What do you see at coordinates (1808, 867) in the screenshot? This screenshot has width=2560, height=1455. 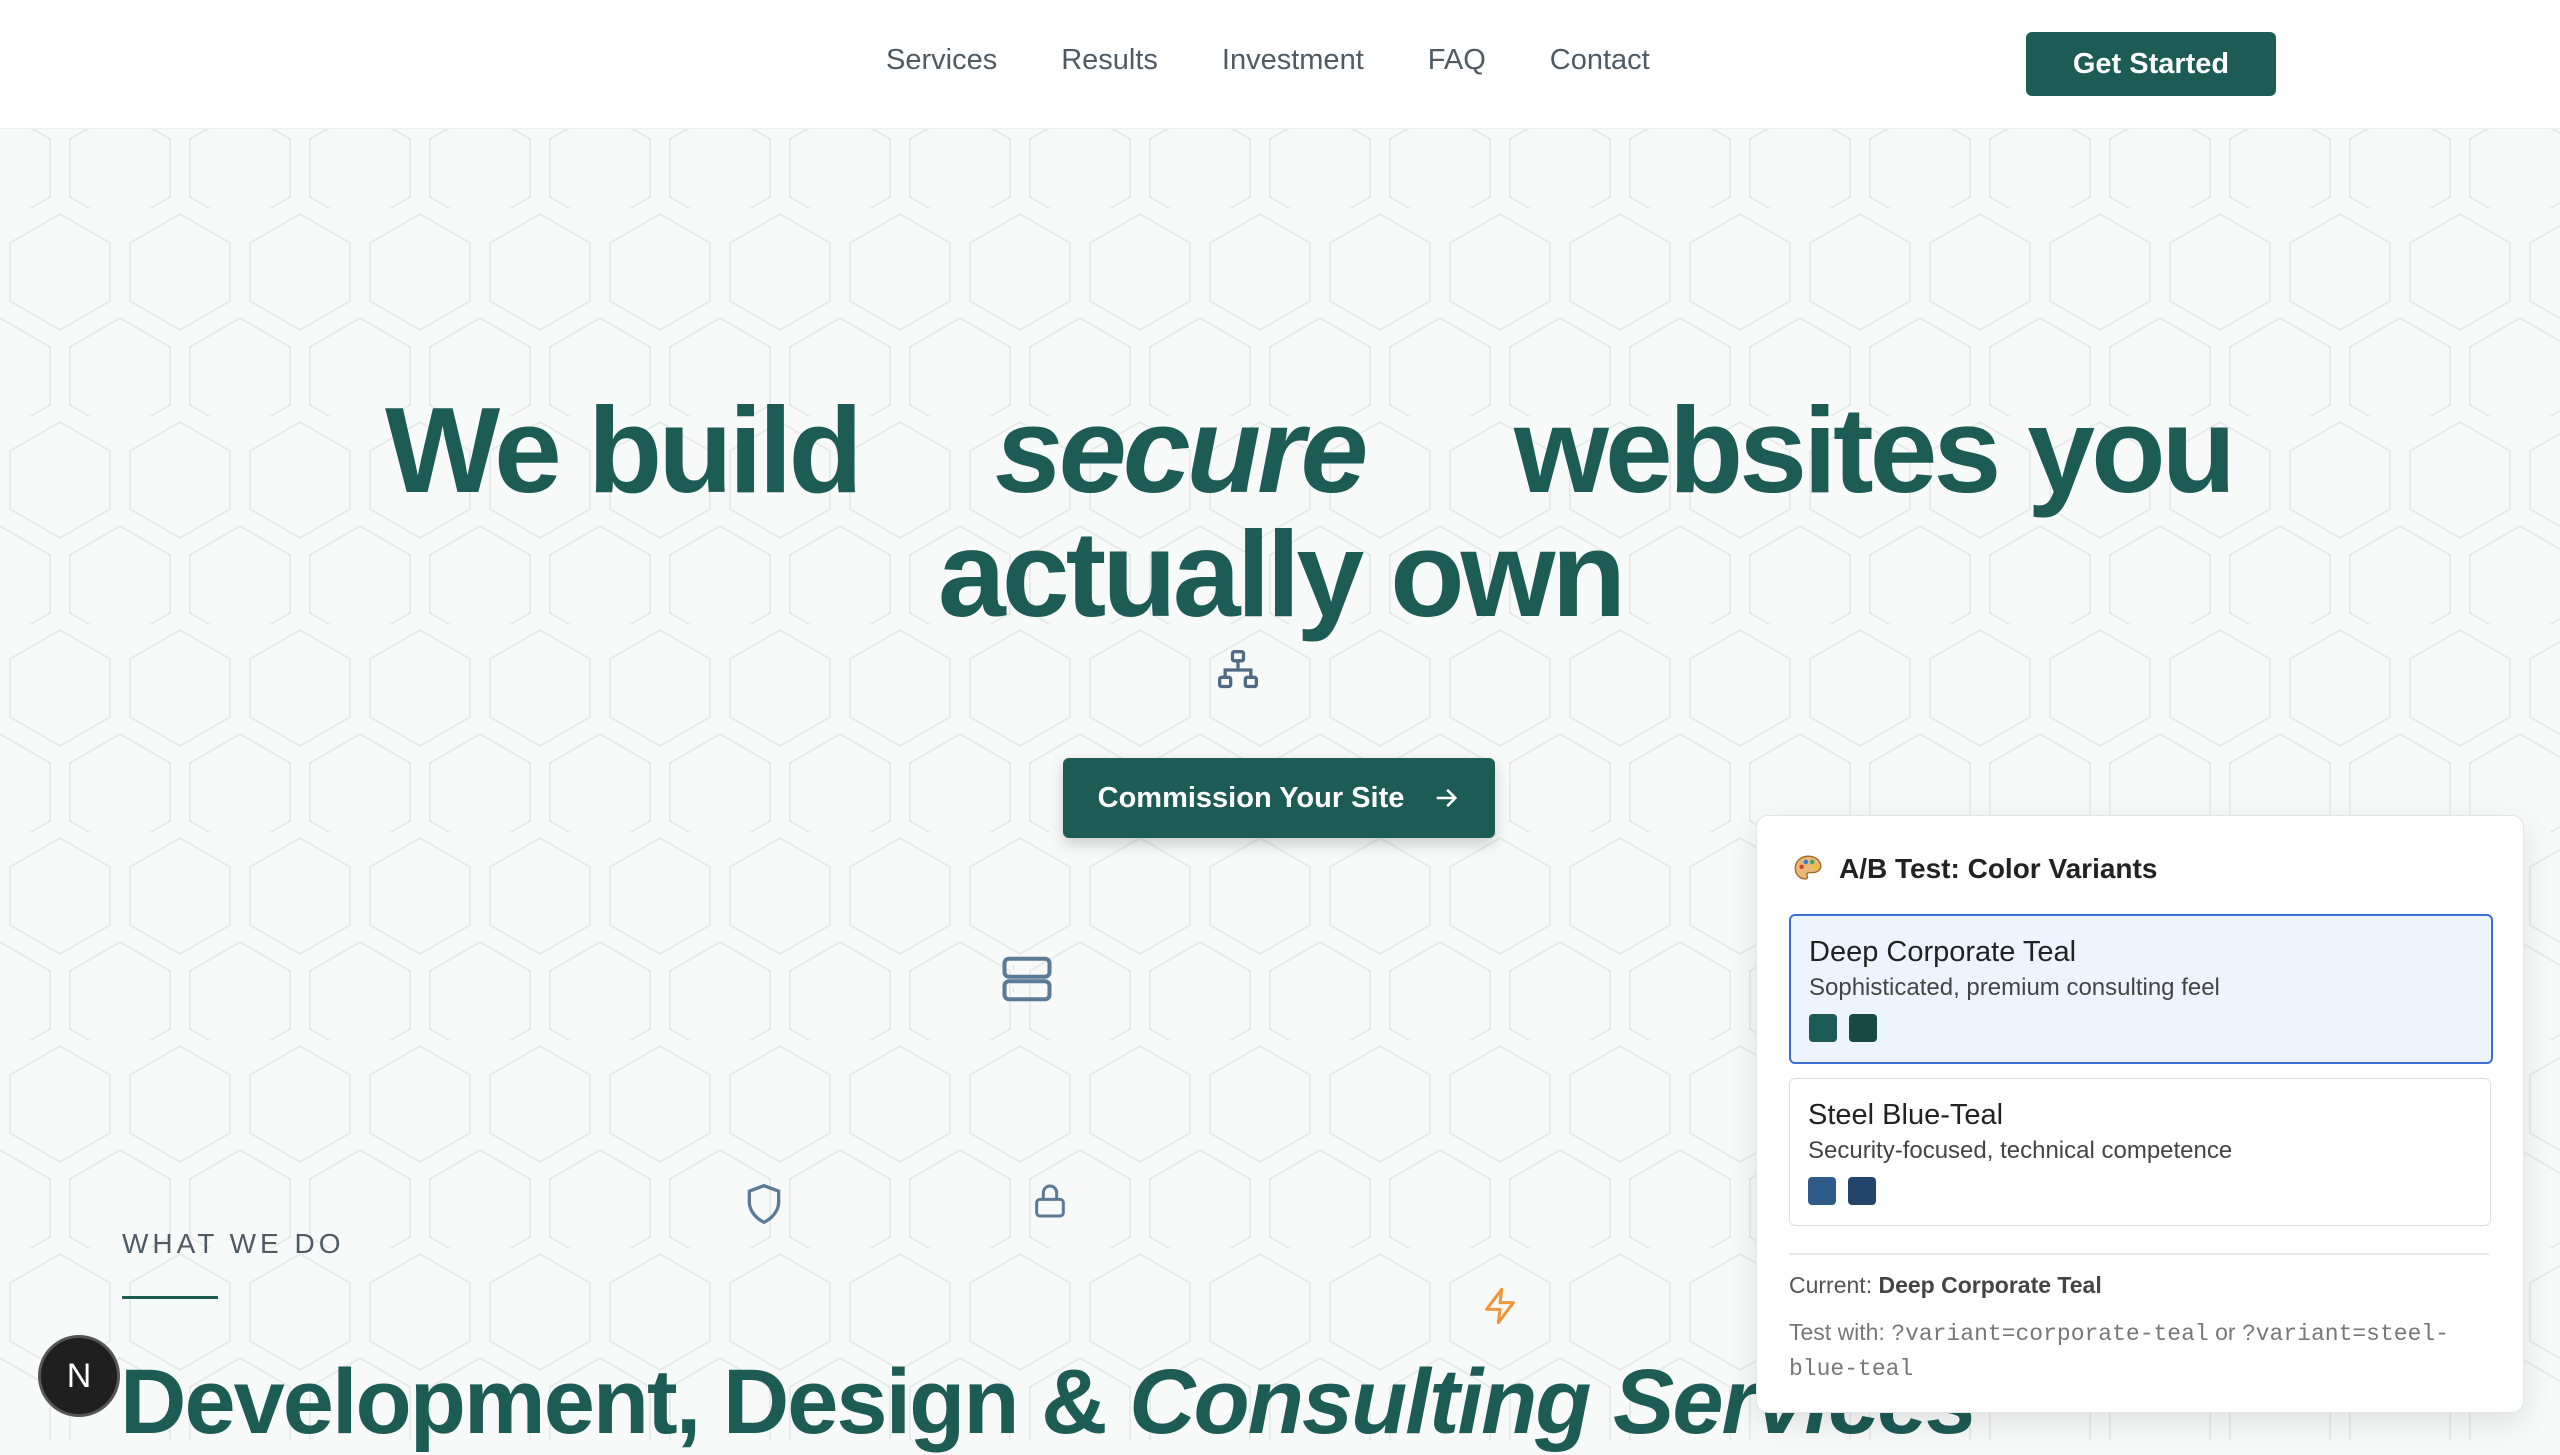 I see `palette-icon` at bounding box center [1808, 867].